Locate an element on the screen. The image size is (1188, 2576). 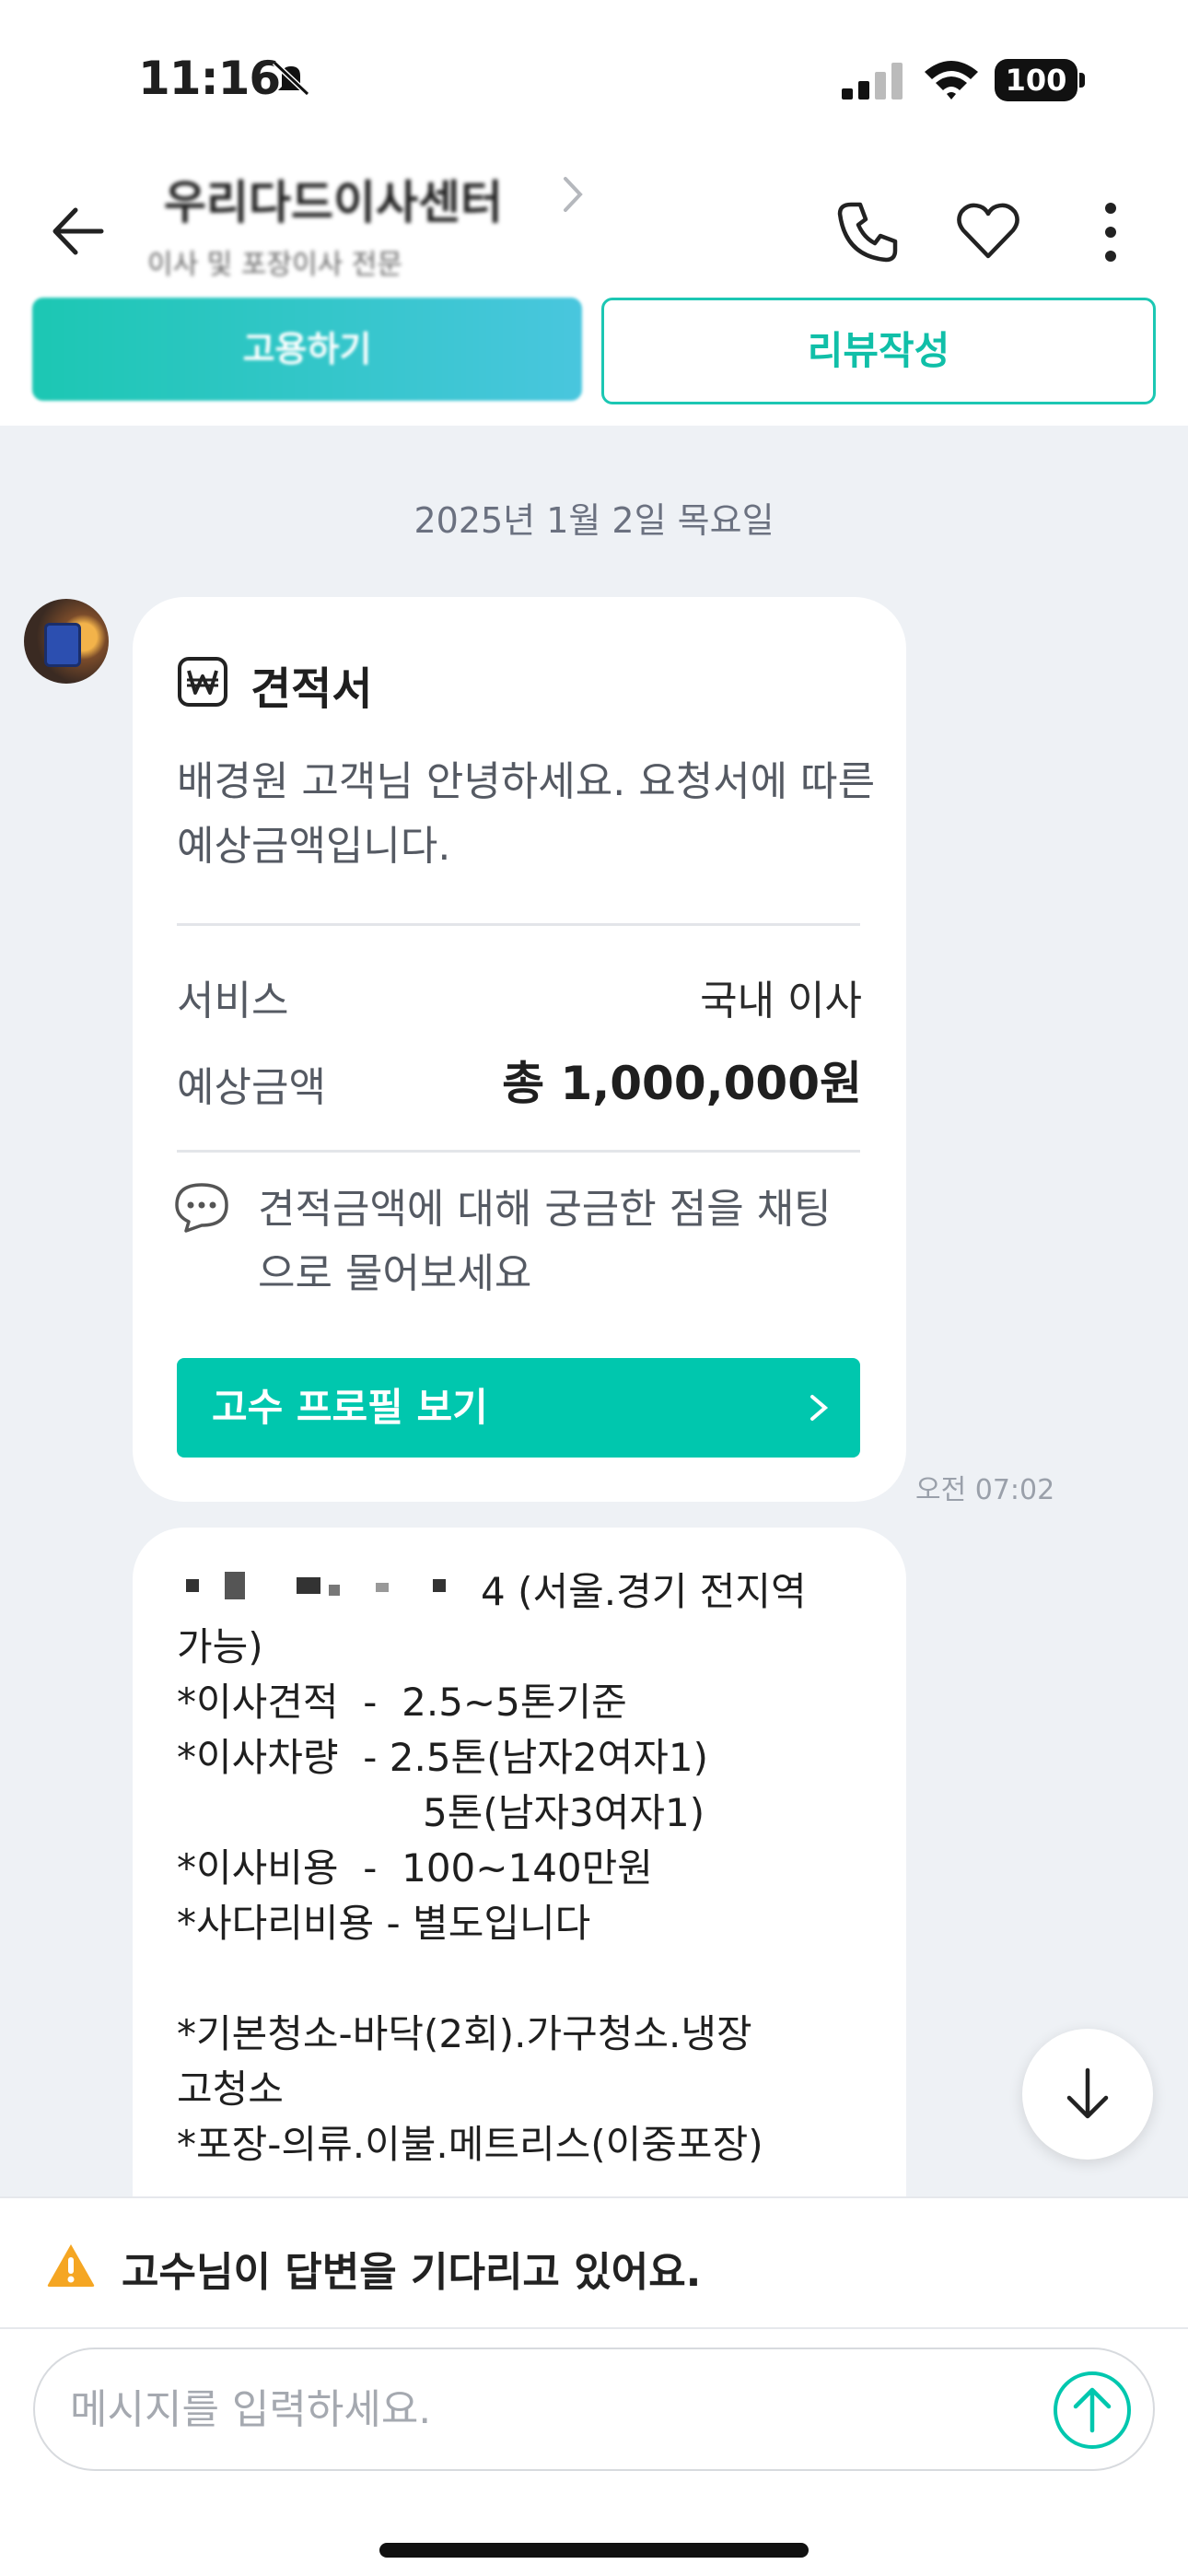
action-bar: 고용하기 리뷰작성 is located at coordinates (594, 359).